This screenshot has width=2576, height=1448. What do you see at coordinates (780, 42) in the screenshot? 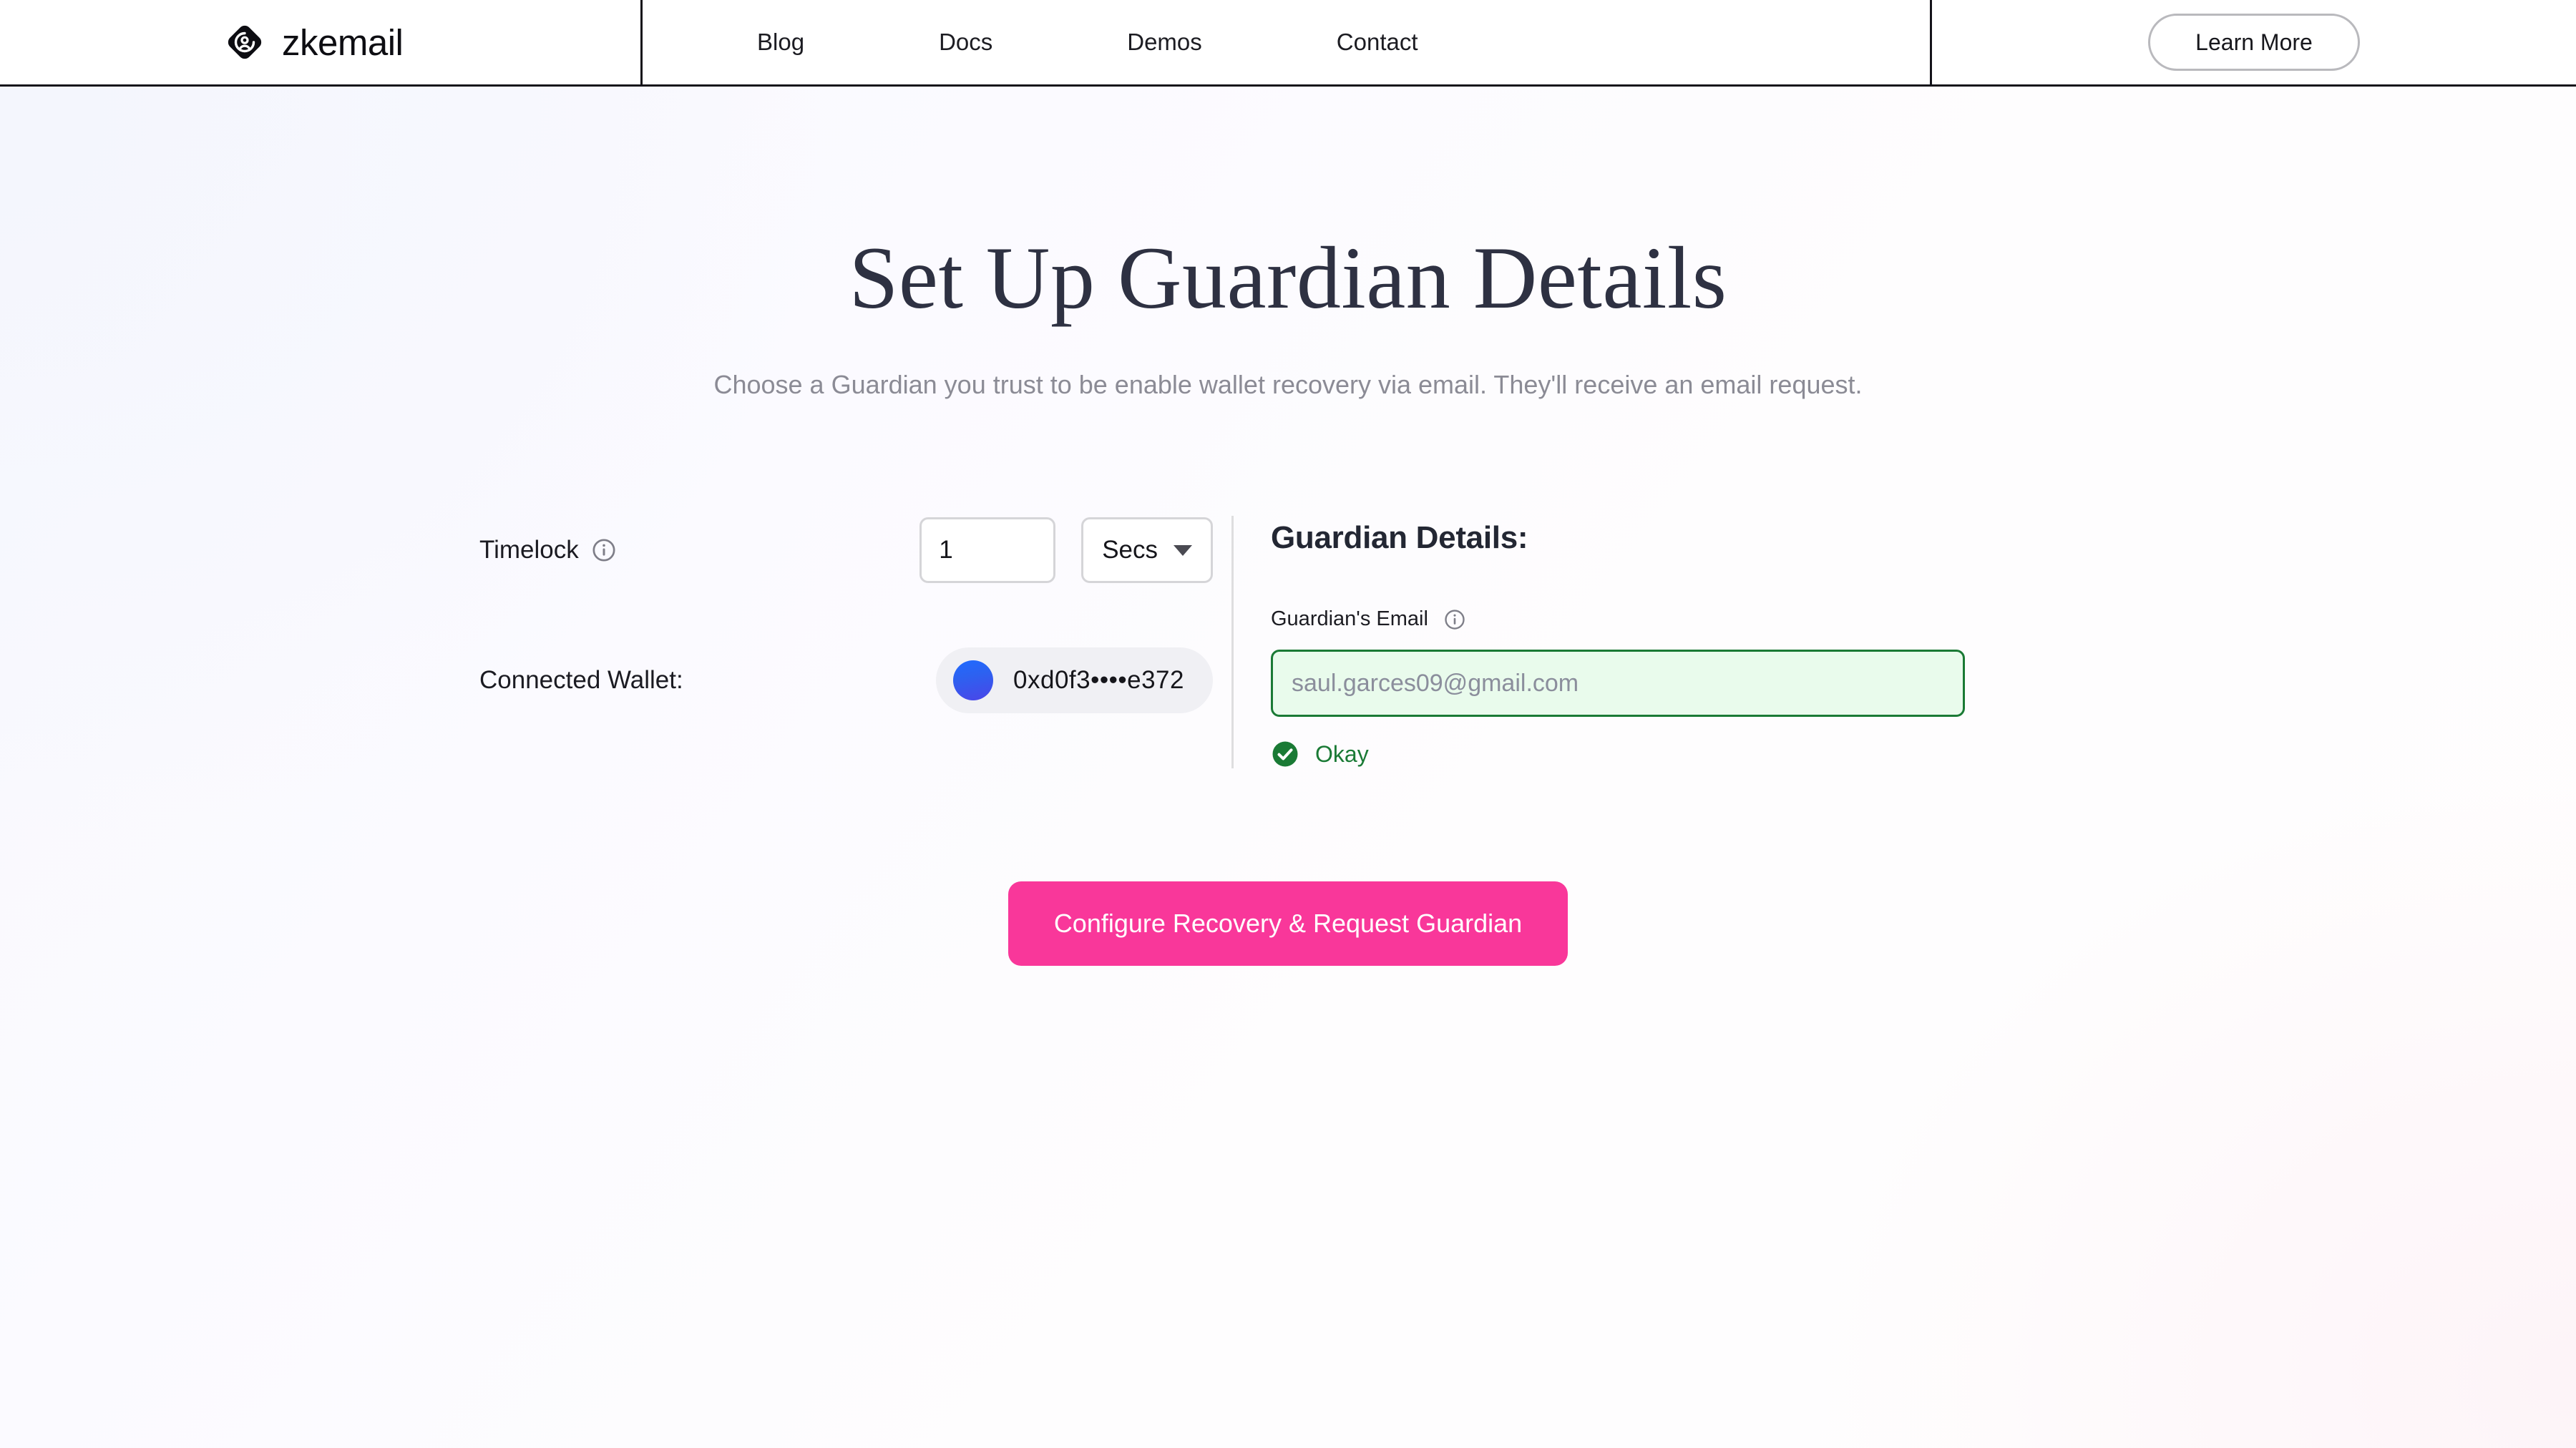
I see `nav-item-blog: Blog` at bounding box center [780, 42].